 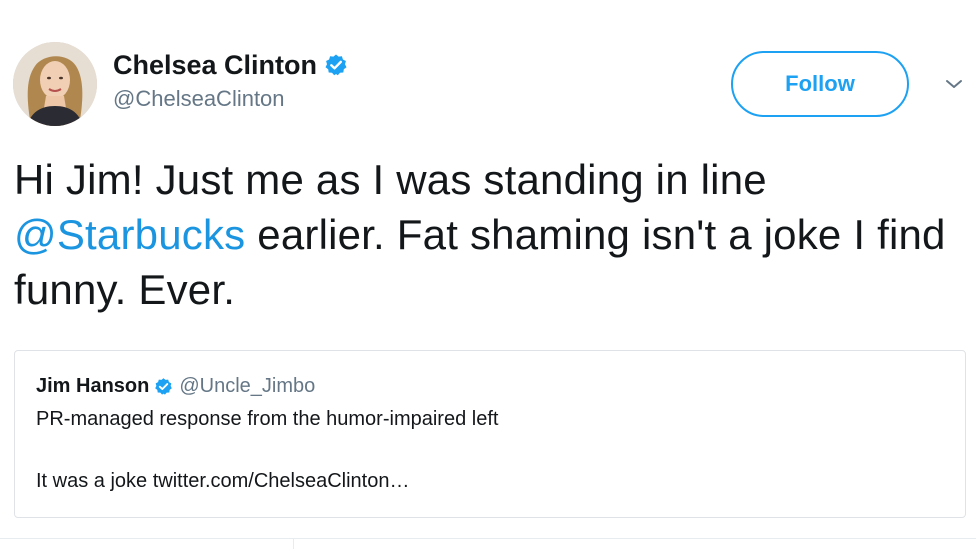 What do you see at coordinates (230, 99) in the screenshot?
I see `author-handle: @ChelseaClinton` at bounding box center [230, 99].